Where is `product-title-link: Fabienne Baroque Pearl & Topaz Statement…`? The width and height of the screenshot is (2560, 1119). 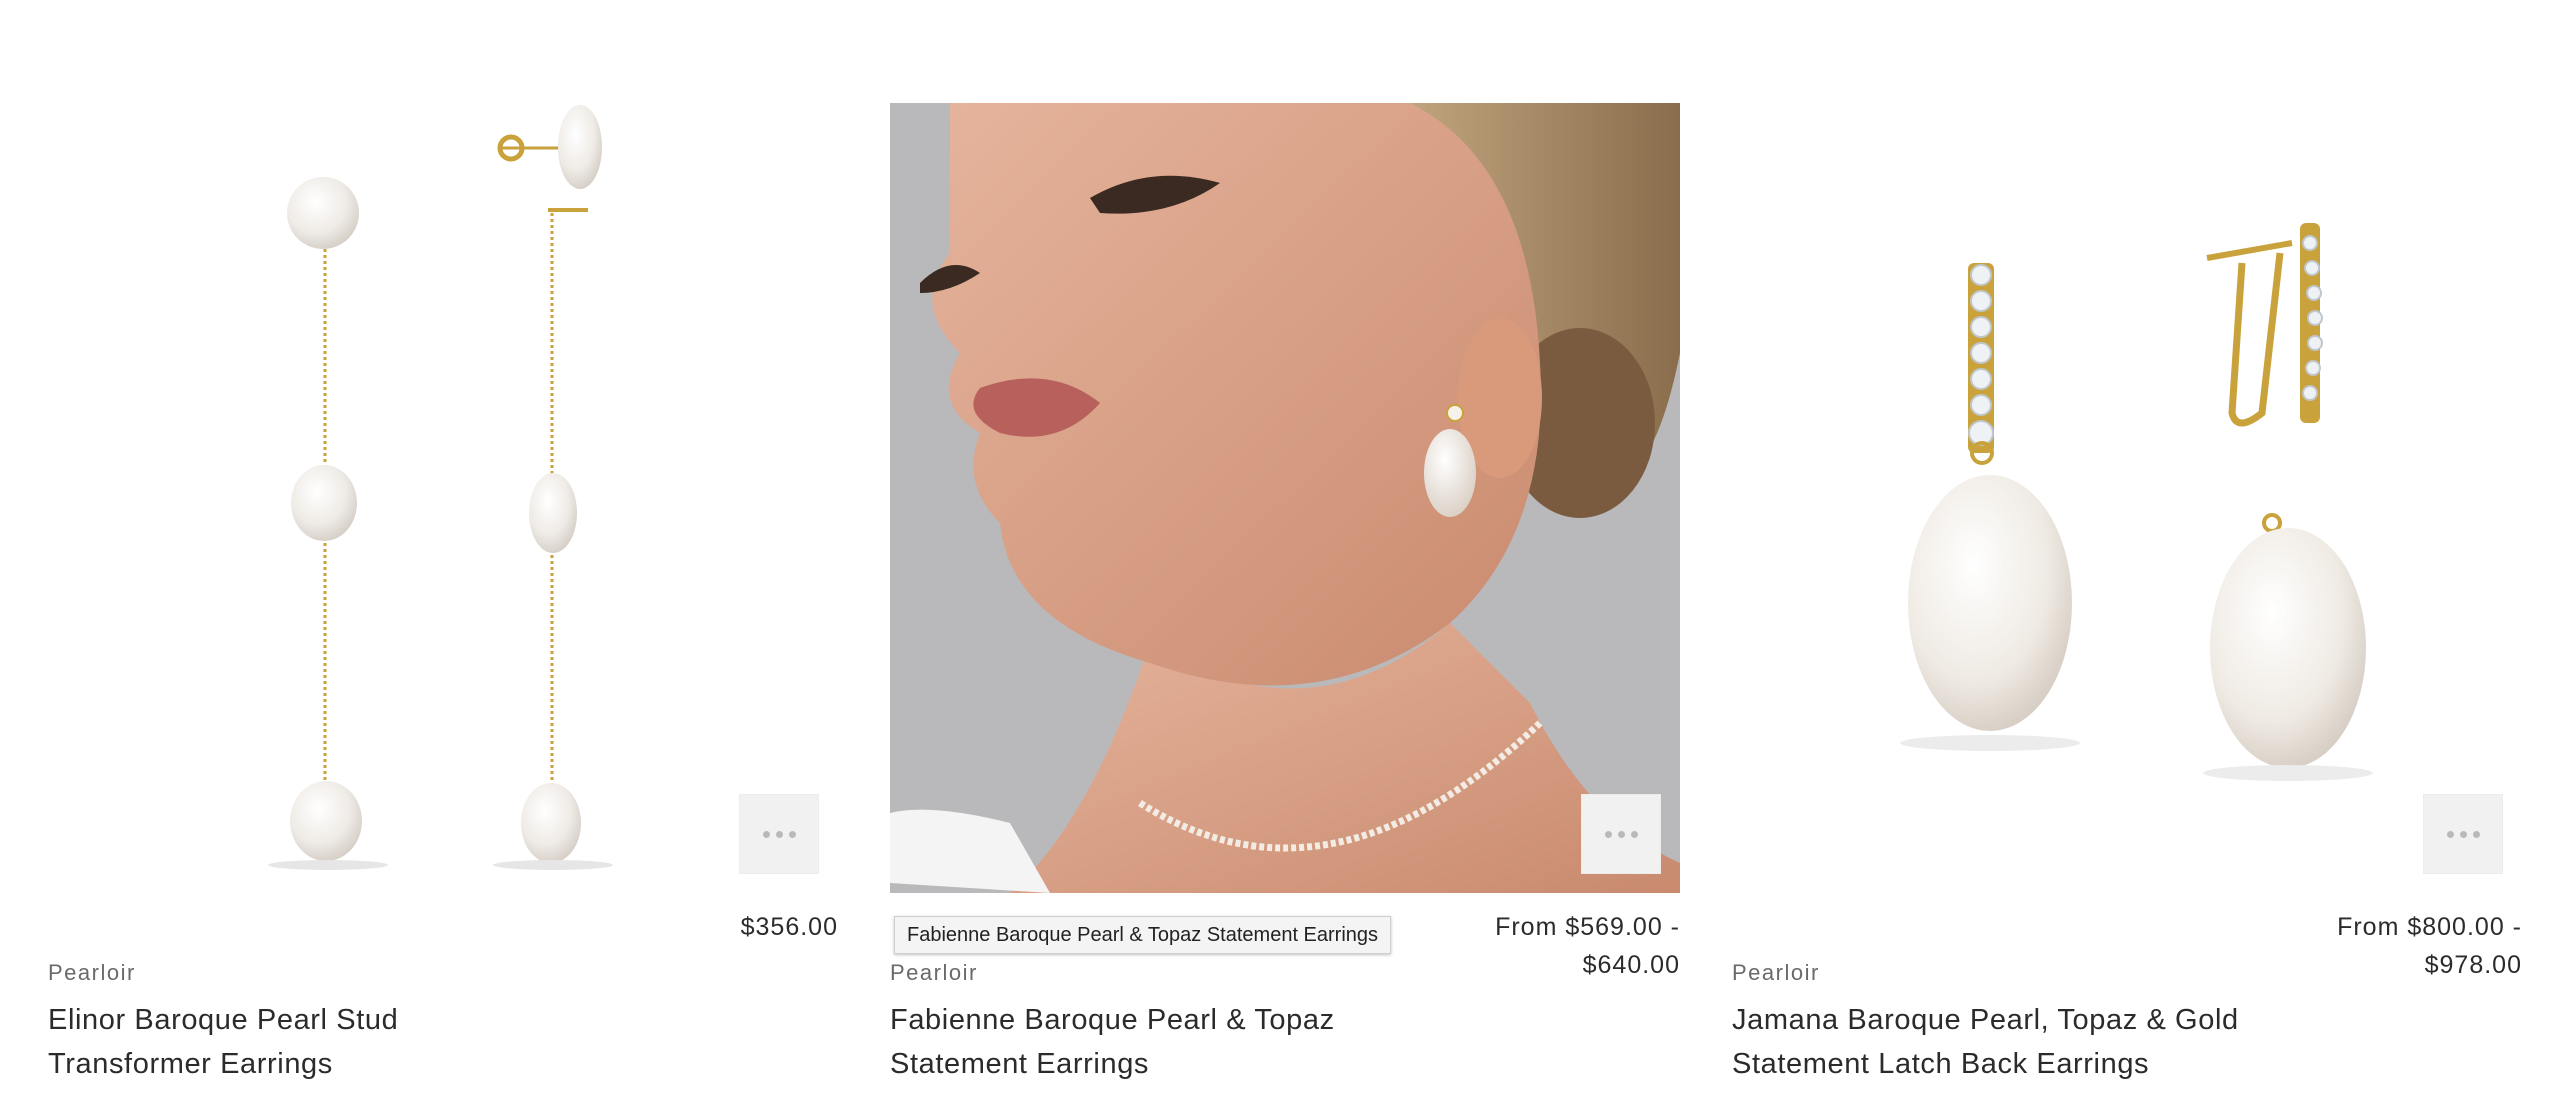
product-title-link: Fabienne Baroque Pearl & Topaz Statement… is located at coordinates (1170, 1042).